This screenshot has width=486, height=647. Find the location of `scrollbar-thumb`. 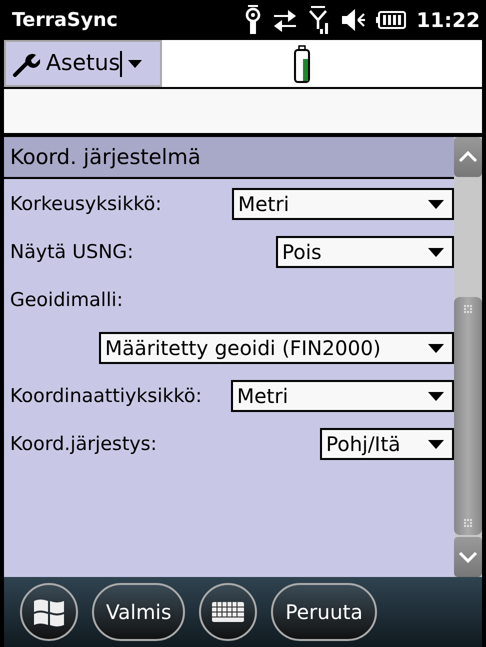

scrollbar-thumb is located at coordinates (468, 416).